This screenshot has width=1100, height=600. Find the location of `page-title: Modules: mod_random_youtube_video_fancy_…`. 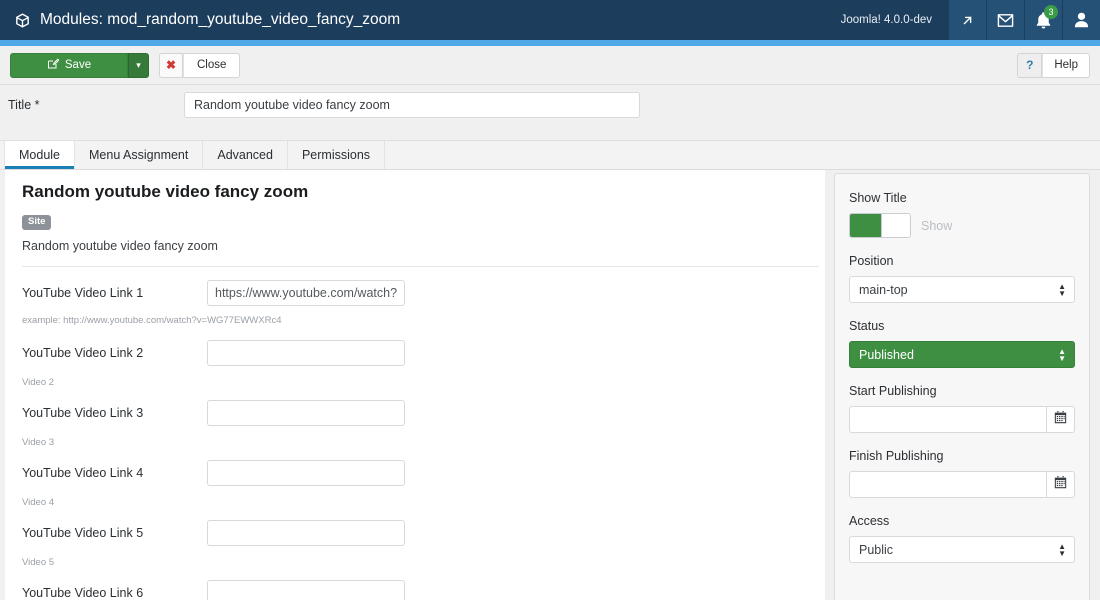

page-title: Modules: mod_random_youtube_video_fancy_… is located at coordinates (220, 19).